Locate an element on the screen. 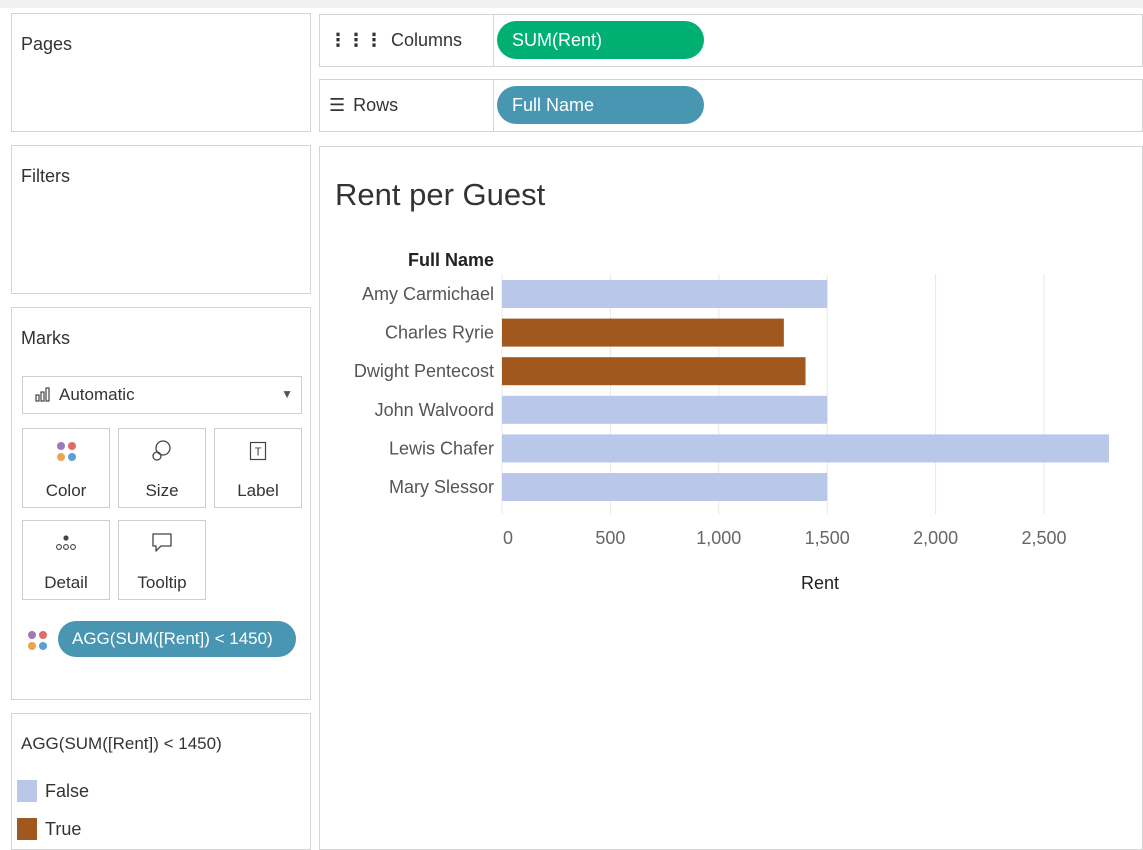  rows-icon: ☰ is located at coordinates (337, 105).